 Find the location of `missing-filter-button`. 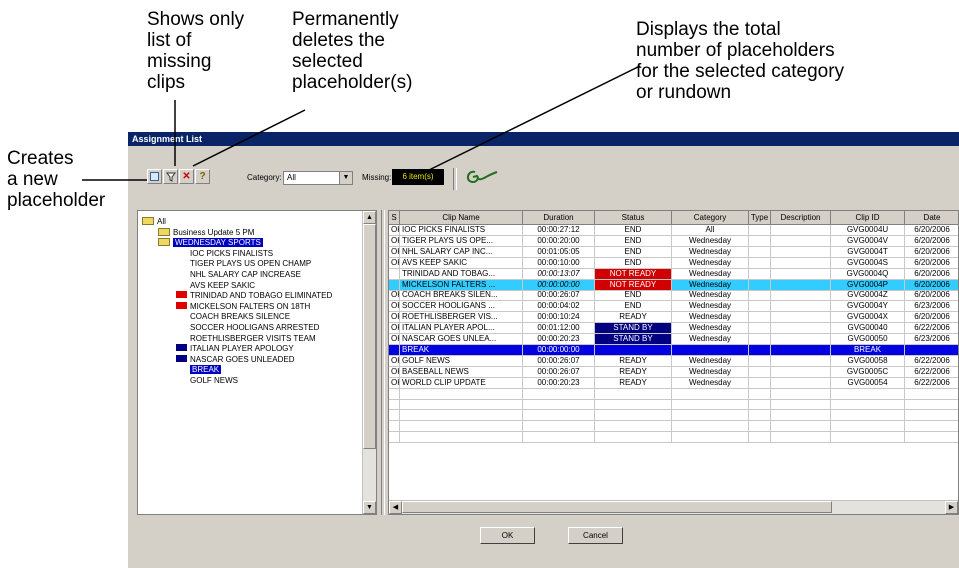

missing-filter-button is located at coordinates (170, 176).